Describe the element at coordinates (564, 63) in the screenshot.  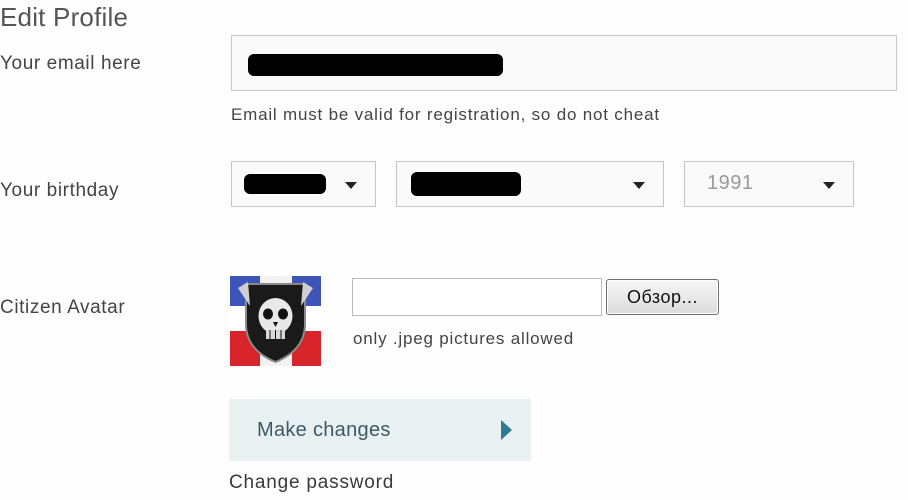
I see `email-input` at that location.